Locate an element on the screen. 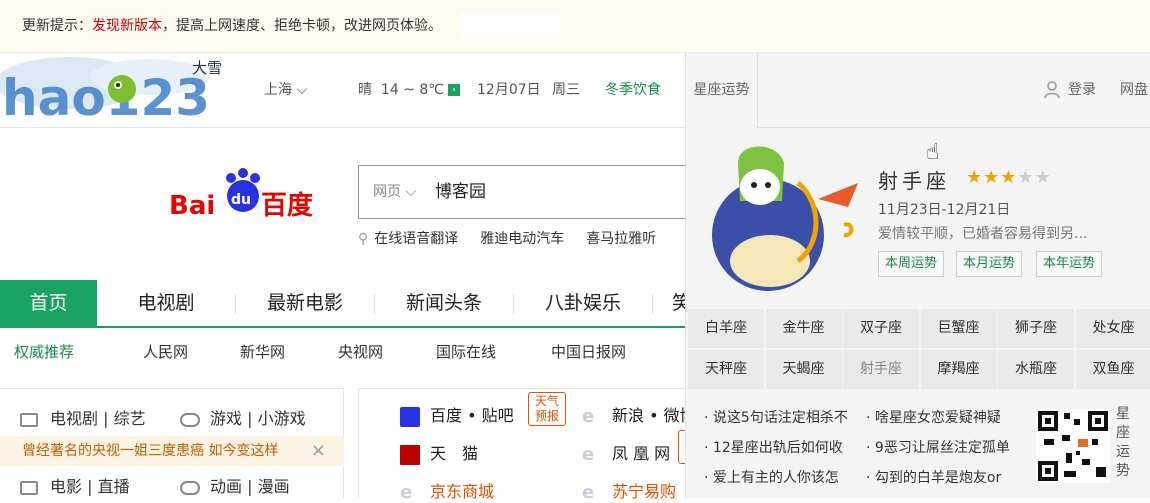 This screenshot has width=1150, height=503. baidu-cn-text: 百度 is located at coordinates (287, 205).